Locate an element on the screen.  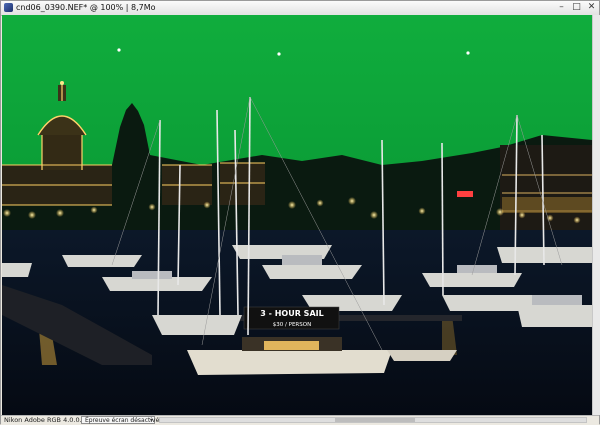
minimize-icon: – is located at coordinates (561, 7).